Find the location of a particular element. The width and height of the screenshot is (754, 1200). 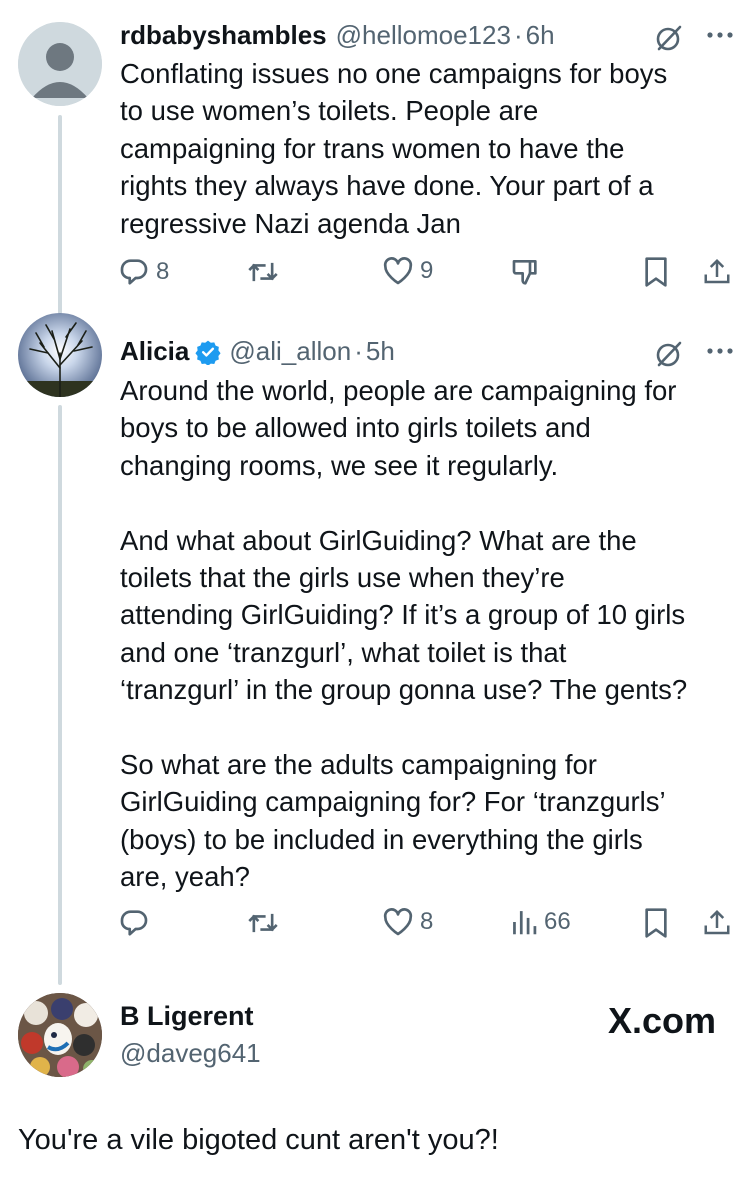

views-button: 66 is located at coordinates (540, 922).